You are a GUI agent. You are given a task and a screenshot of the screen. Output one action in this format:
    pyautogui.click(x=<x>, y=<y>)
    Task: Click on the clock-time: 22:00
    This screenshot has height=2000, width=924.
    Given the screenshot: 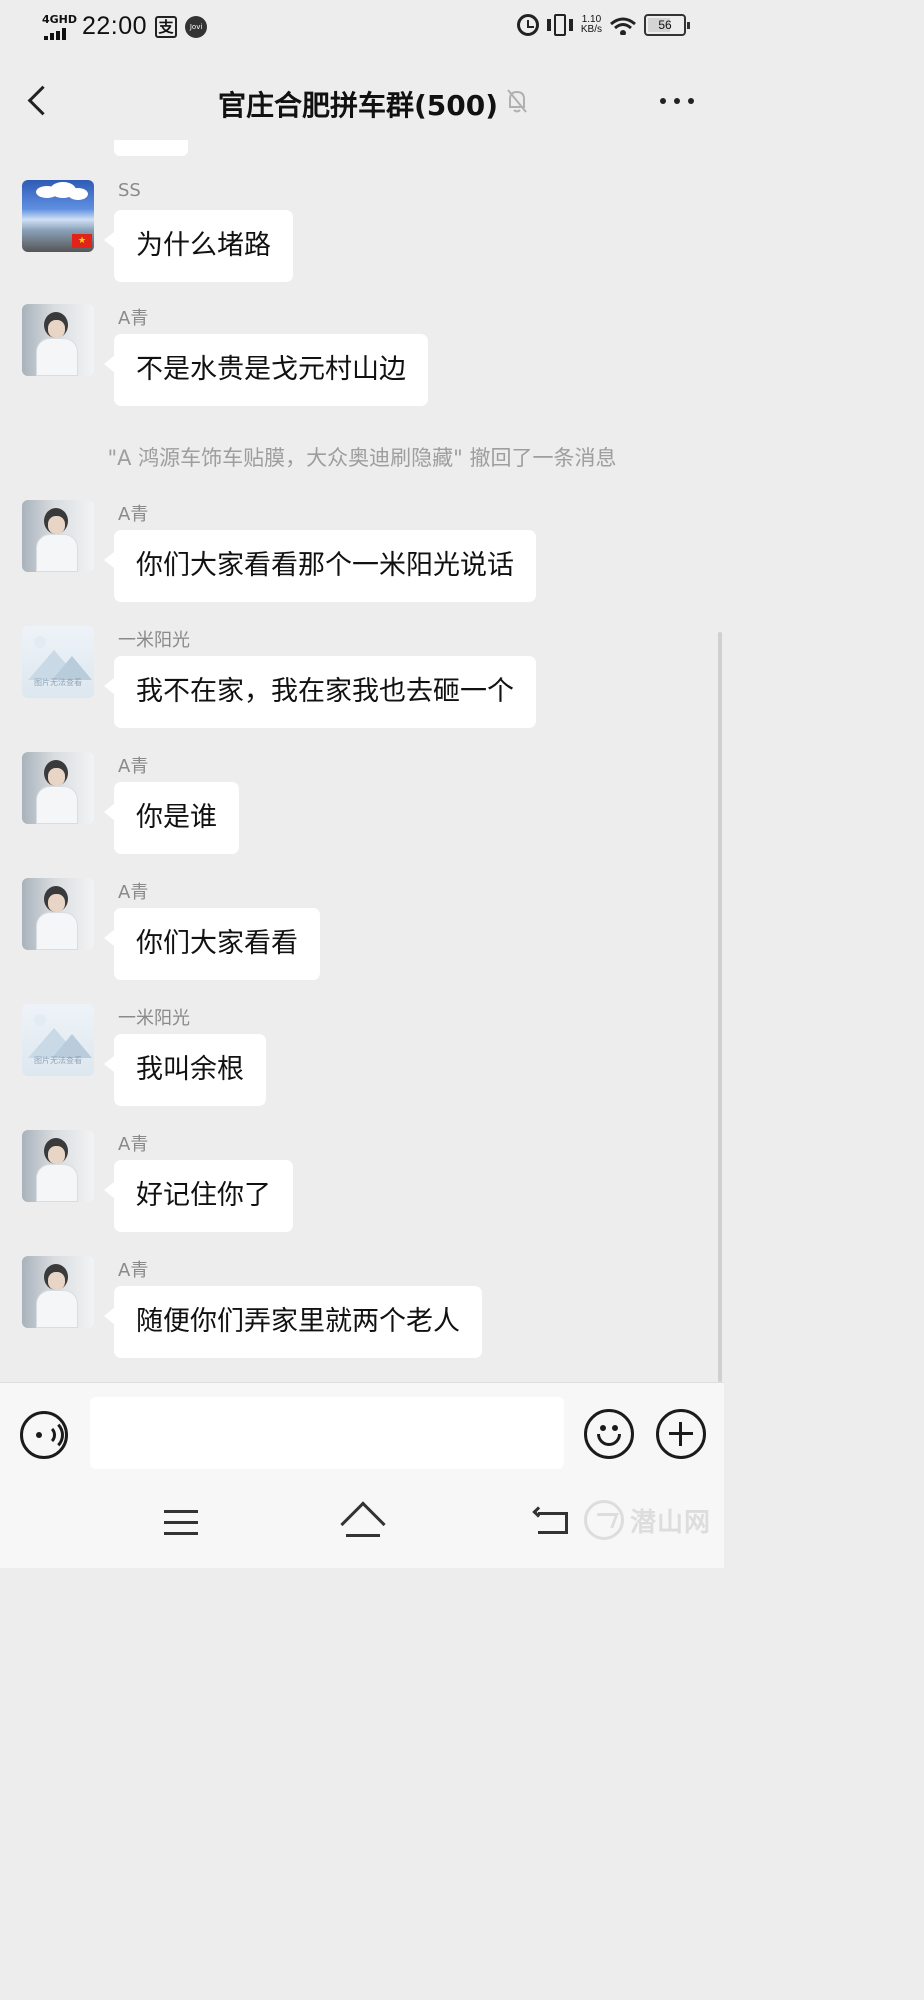 What is the action you would take?
    pyautogui.click(x=115, y=26)
    